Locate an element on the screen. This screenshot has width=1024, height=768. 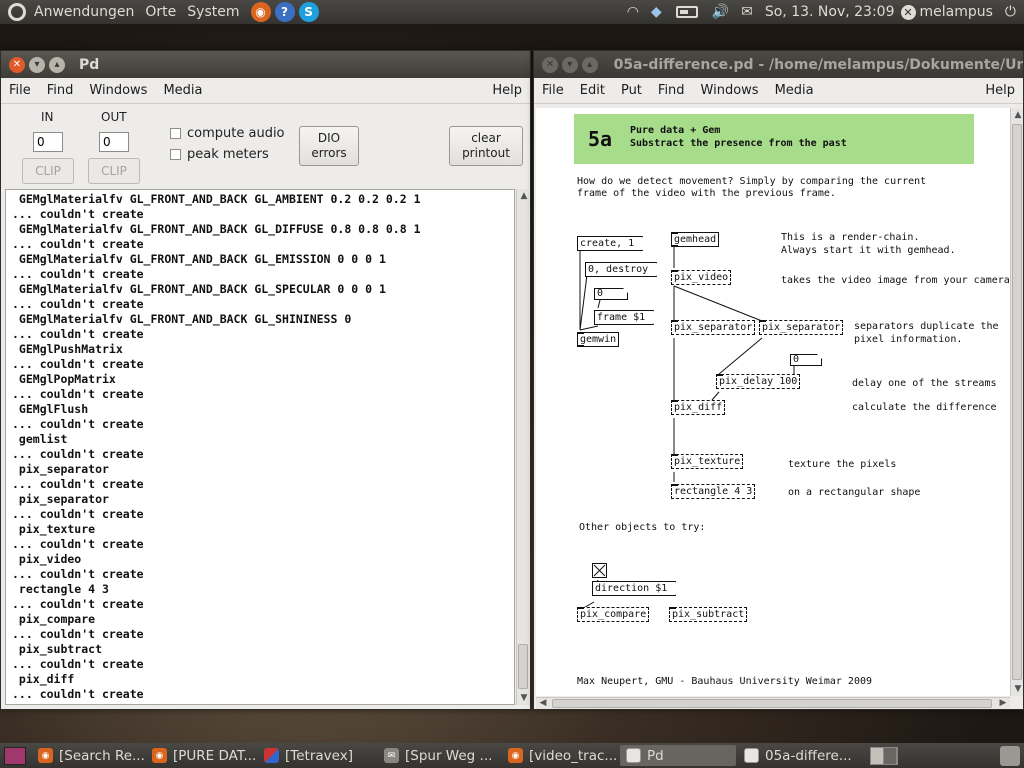
dio-errors-button: DIO errors is located at coordinates (329, 146).